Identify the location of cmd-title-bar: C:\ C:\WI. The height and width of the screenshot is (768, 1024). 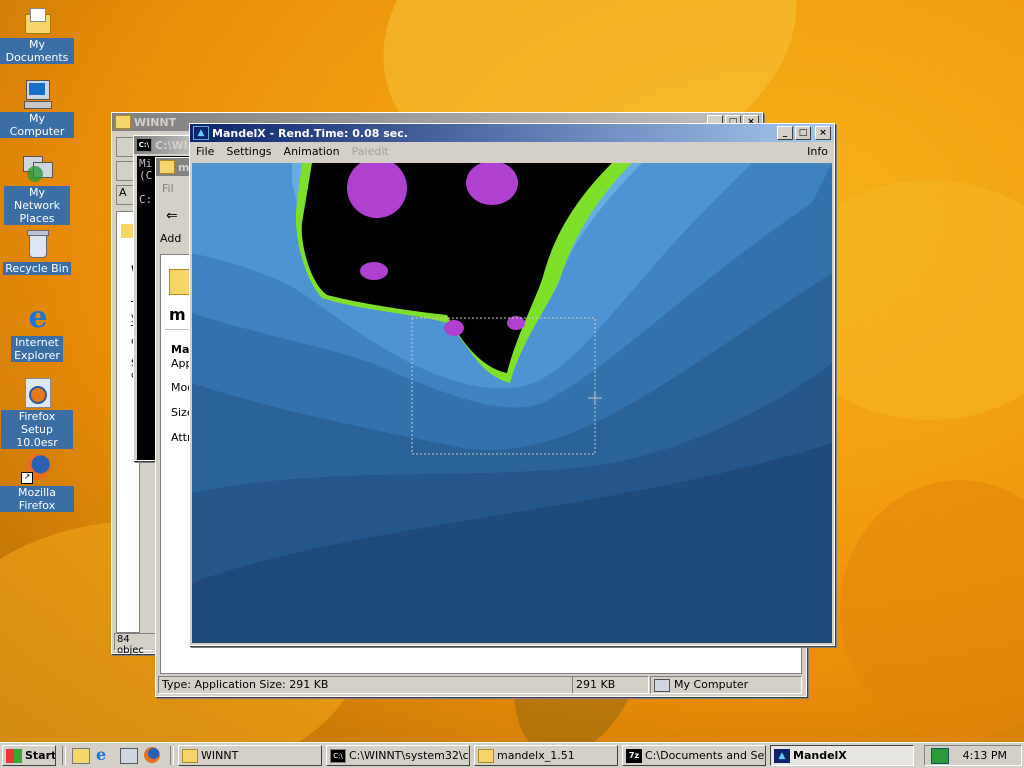
(164, 145).